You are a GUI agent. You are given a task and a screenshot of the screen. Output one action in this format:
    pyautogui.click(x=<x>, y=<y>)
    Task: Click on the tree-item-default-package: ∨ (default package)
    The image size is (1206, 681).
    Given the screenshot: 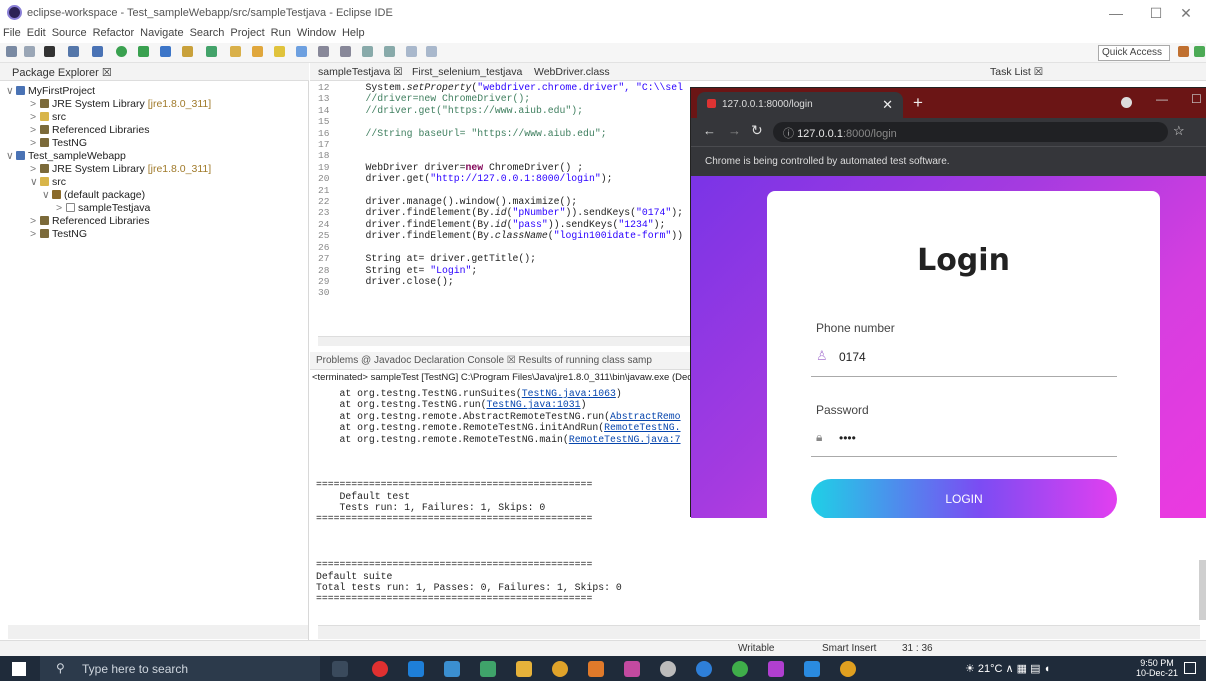 What is the action you would take?
    pyautogui.click(x=93, y=195)
    